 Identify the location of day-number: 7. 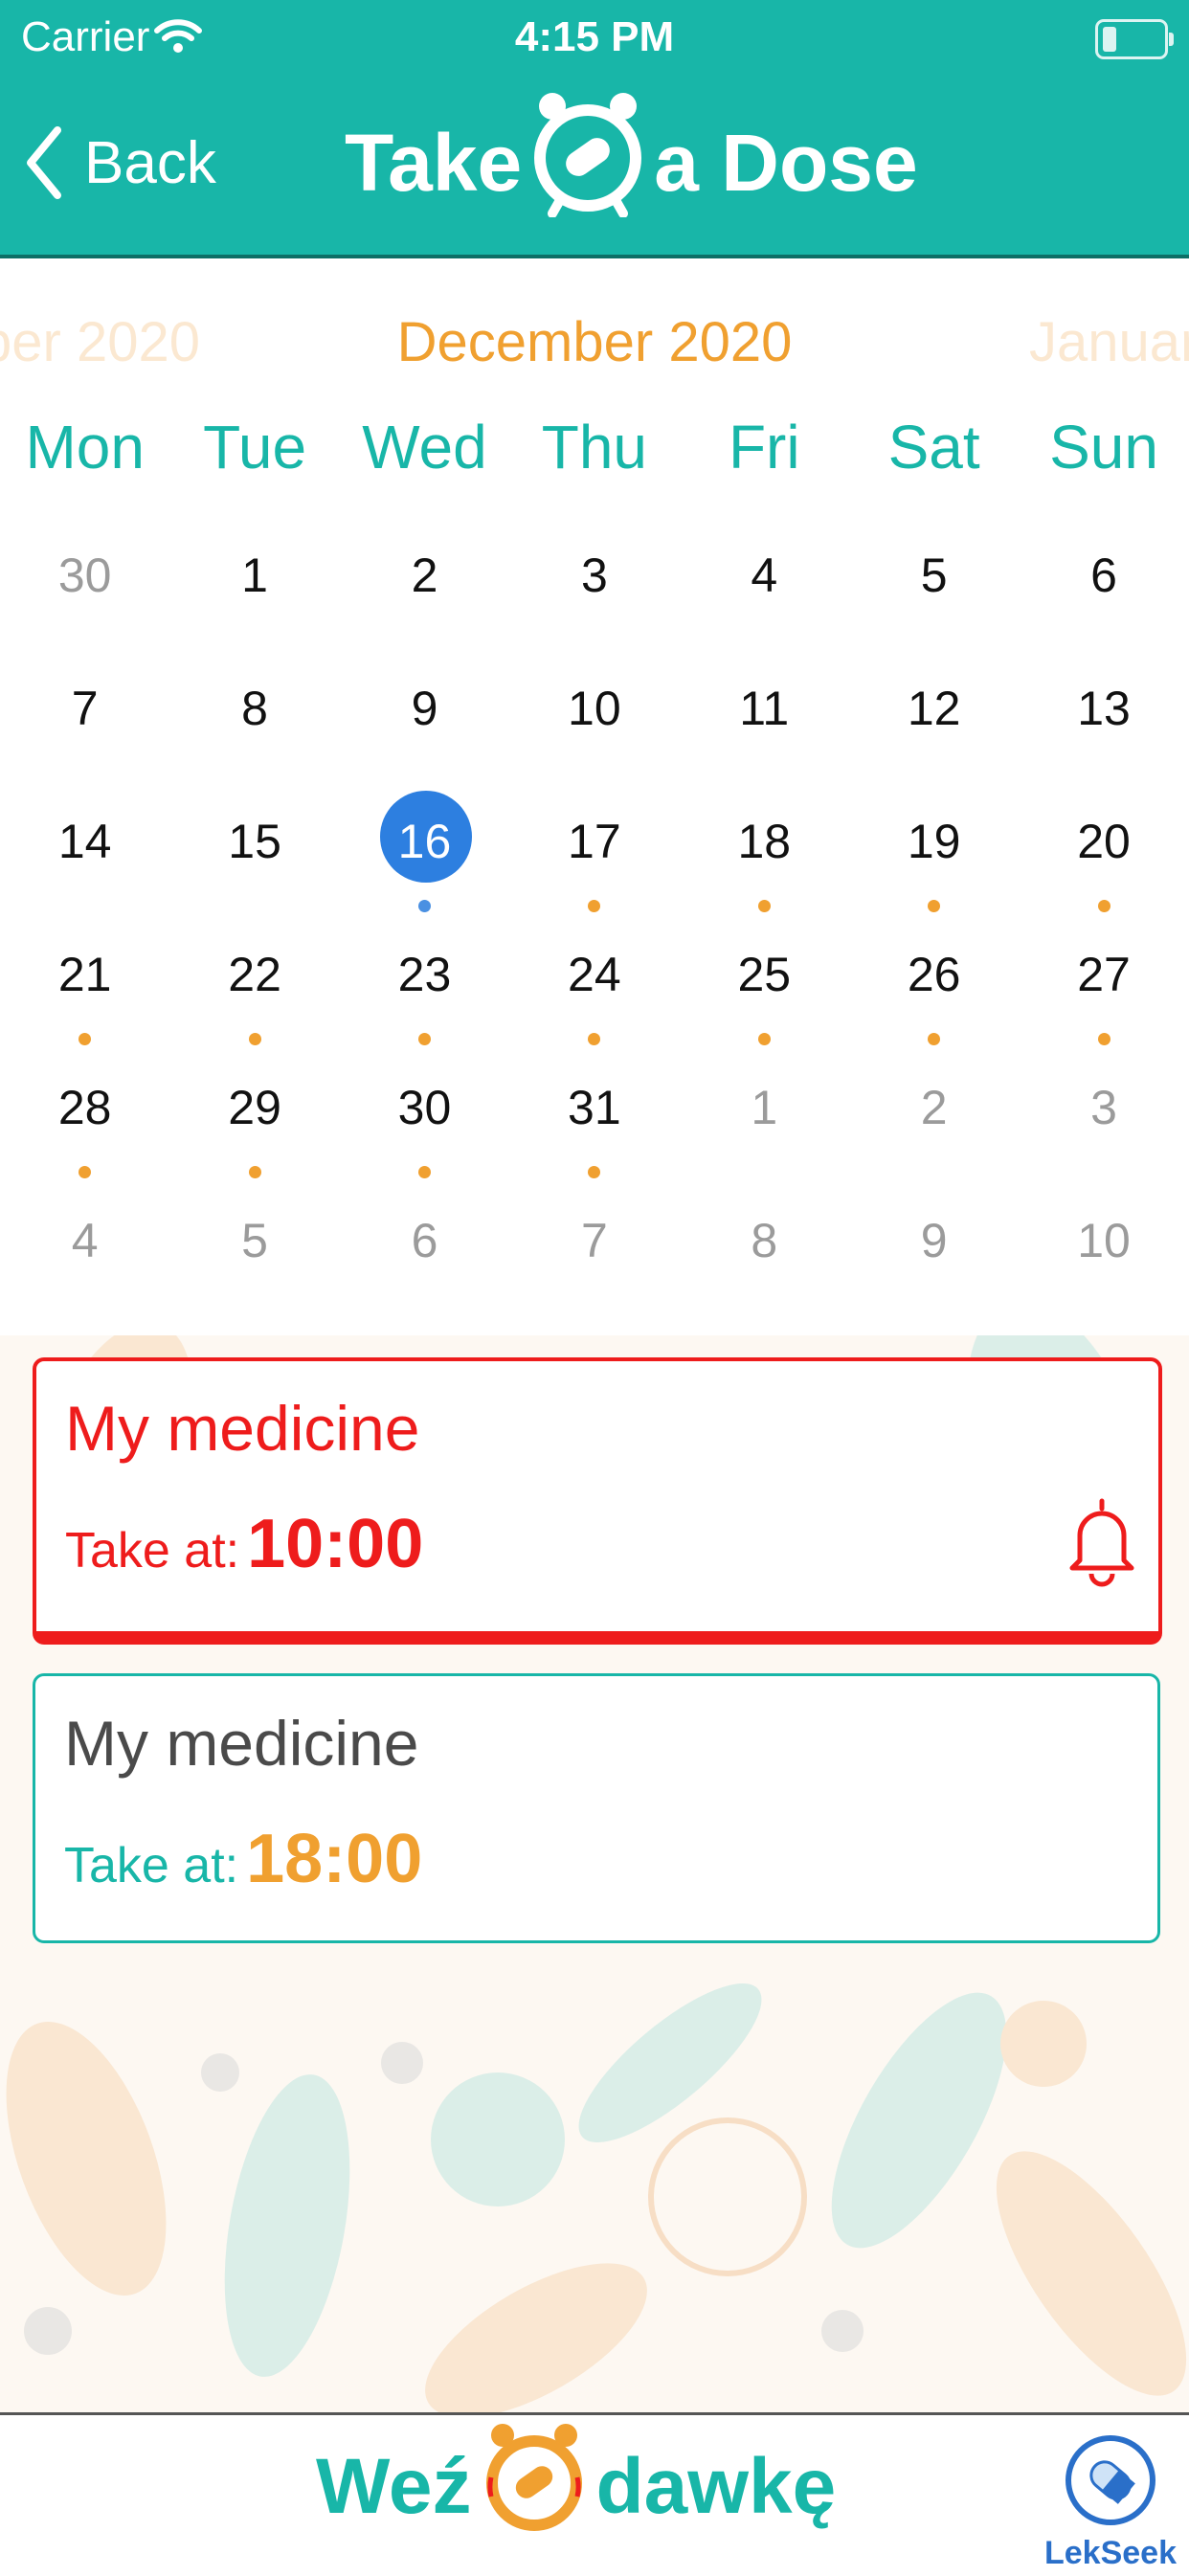
(85, 709).